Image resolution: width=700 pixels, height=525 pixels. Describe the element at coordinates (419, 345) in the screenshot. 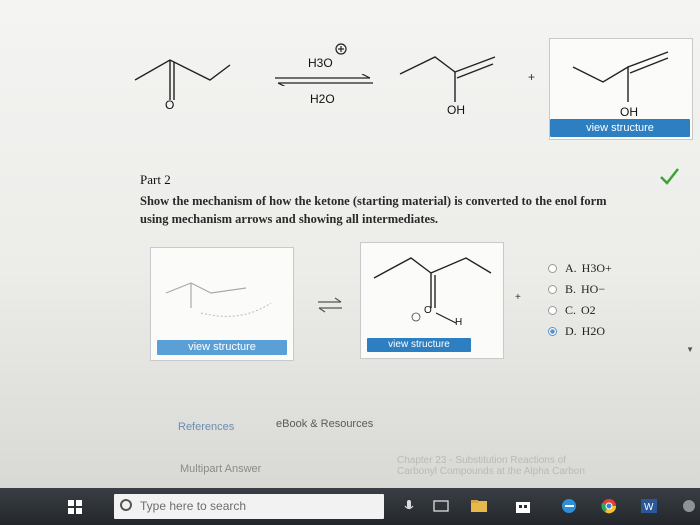

I see `right-view-structure-button: view structure` at that location.